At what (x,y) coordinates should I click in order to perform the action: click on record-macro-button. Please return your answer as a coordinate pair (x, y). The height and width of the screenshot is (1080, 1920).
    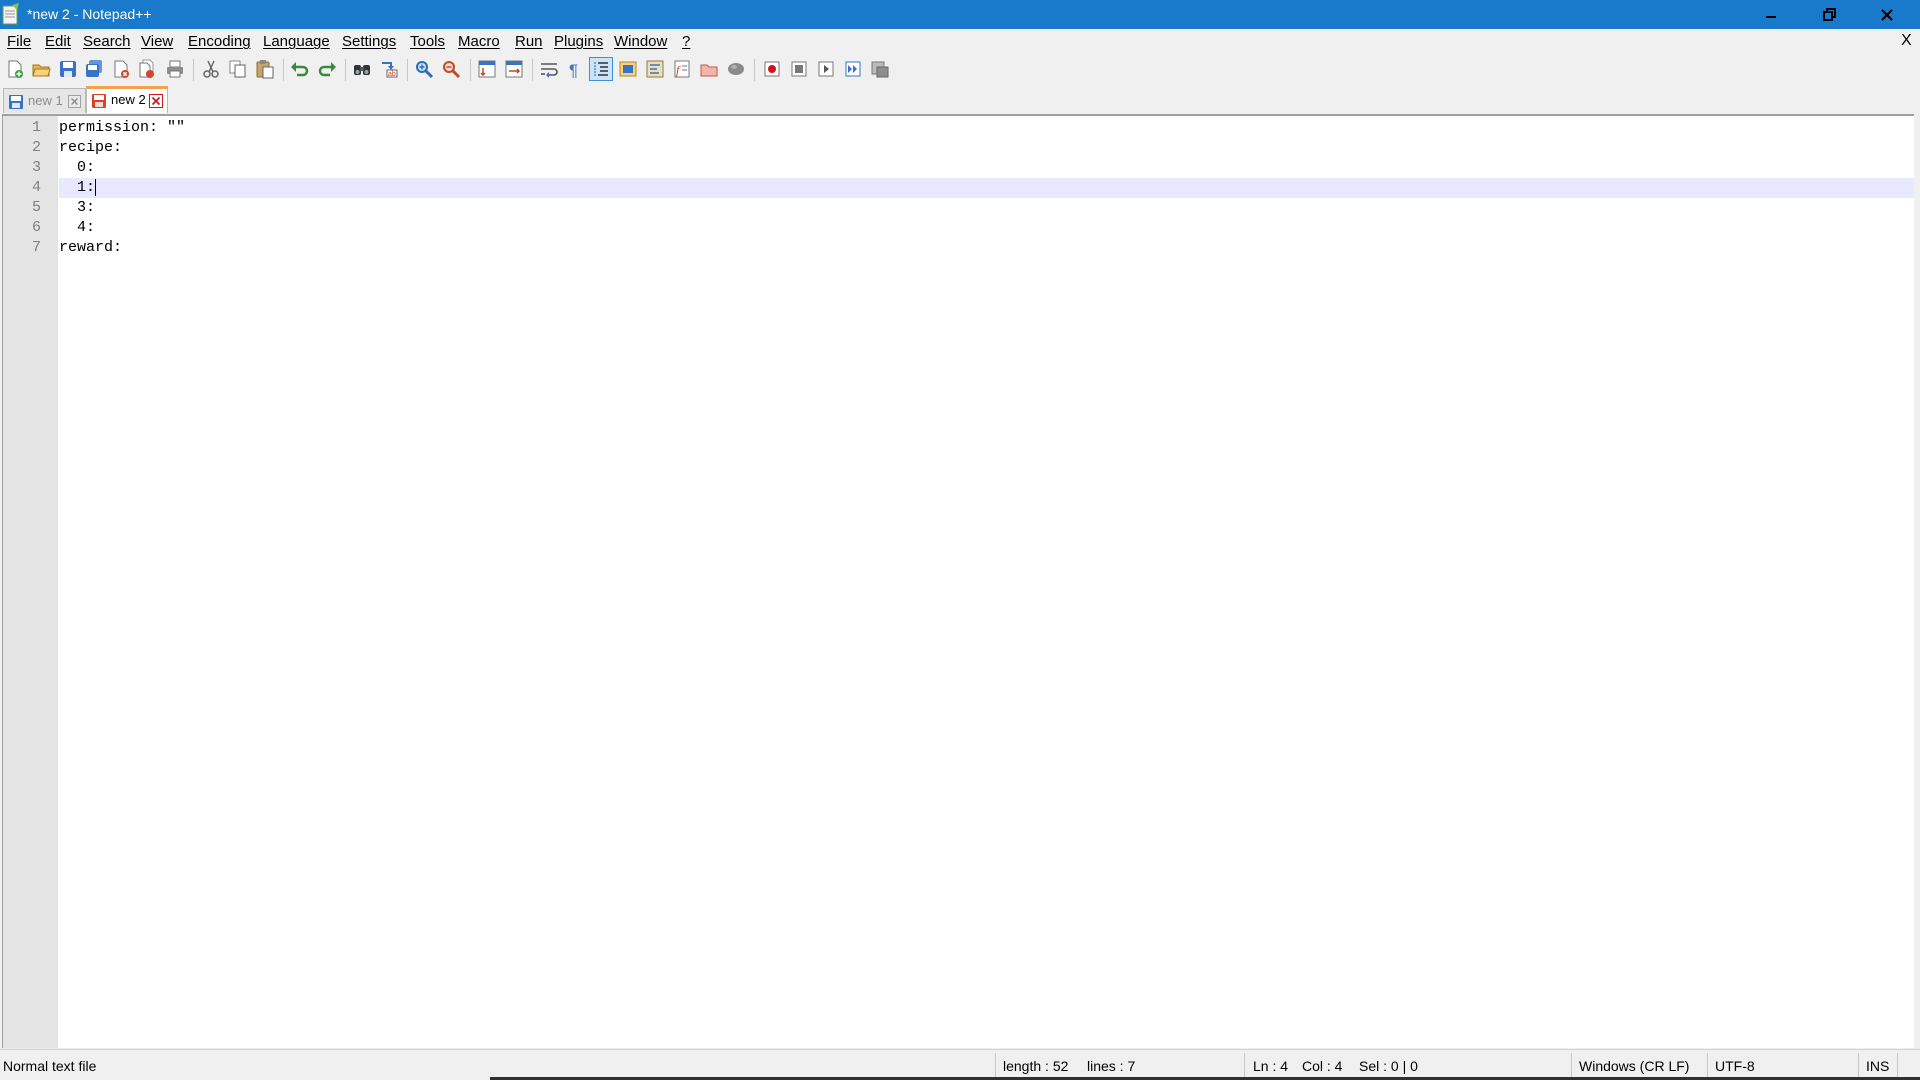
    Looking at the image, I should click on (772, 69).